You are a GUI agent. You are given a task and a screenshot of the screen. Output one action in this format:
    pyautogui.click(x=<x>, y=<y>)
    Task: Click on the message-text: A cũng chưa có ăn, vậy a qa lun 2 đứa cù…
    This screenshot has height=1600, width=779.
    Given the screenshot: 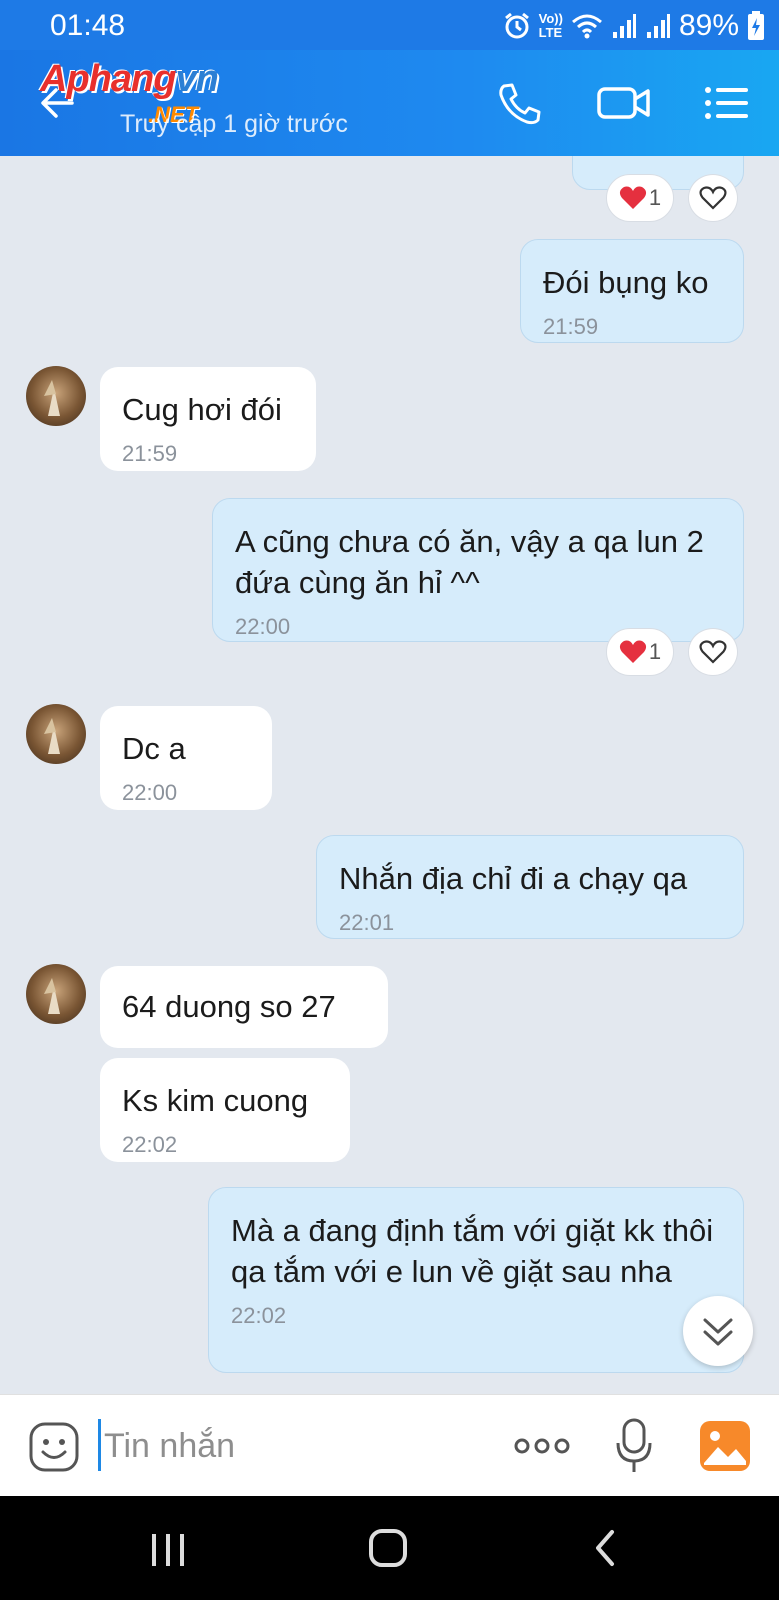 What is the action you would take?
    pyautogui.click(x=469, y=562)
    